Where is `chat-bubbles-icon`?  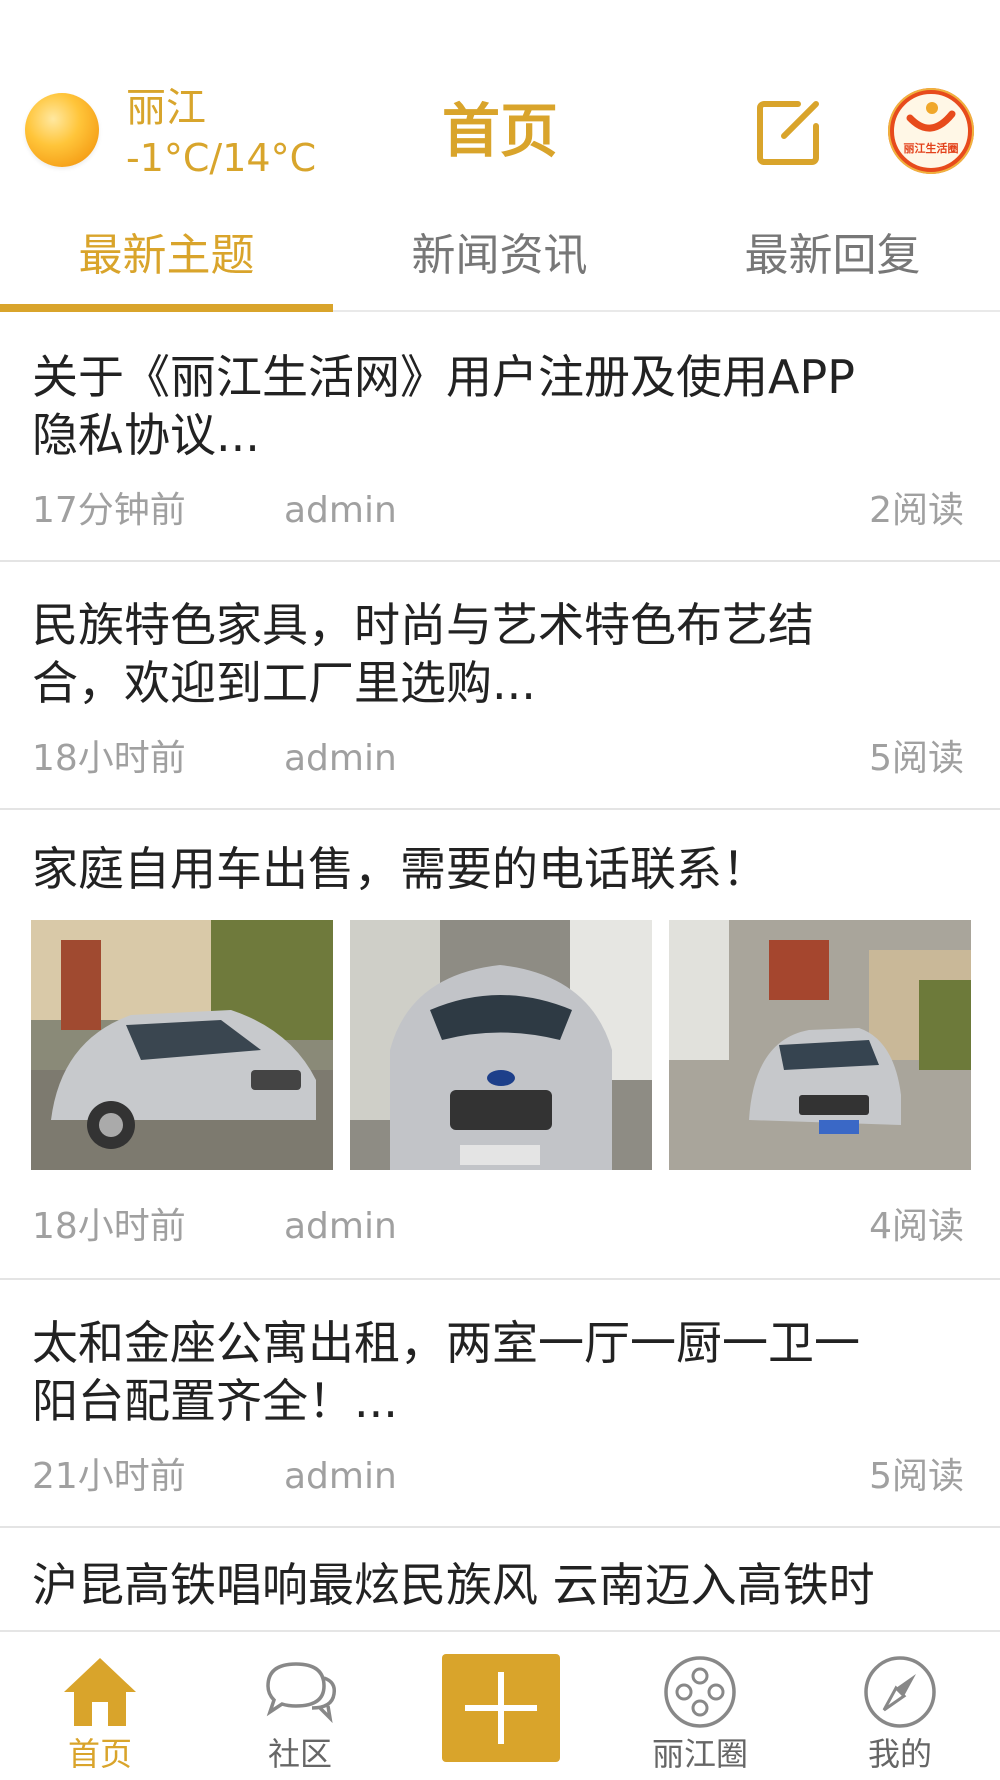 chat-bubbles-icon is located at coordinates (301, 1693).